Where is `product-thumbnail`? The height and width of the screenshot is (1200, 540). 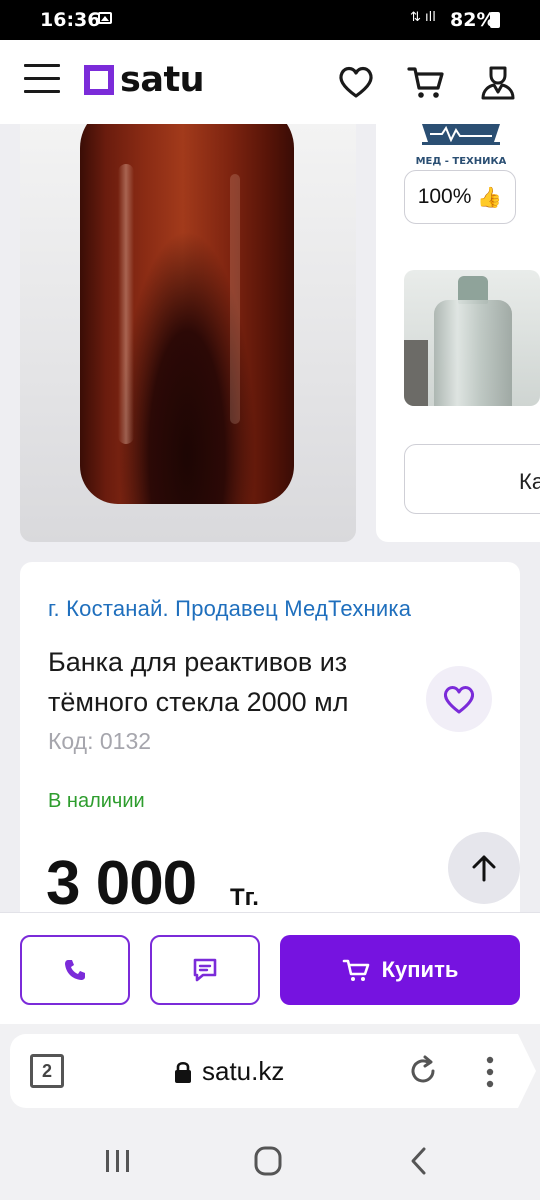
product-thumbnail is located at coordinates (472, 338).